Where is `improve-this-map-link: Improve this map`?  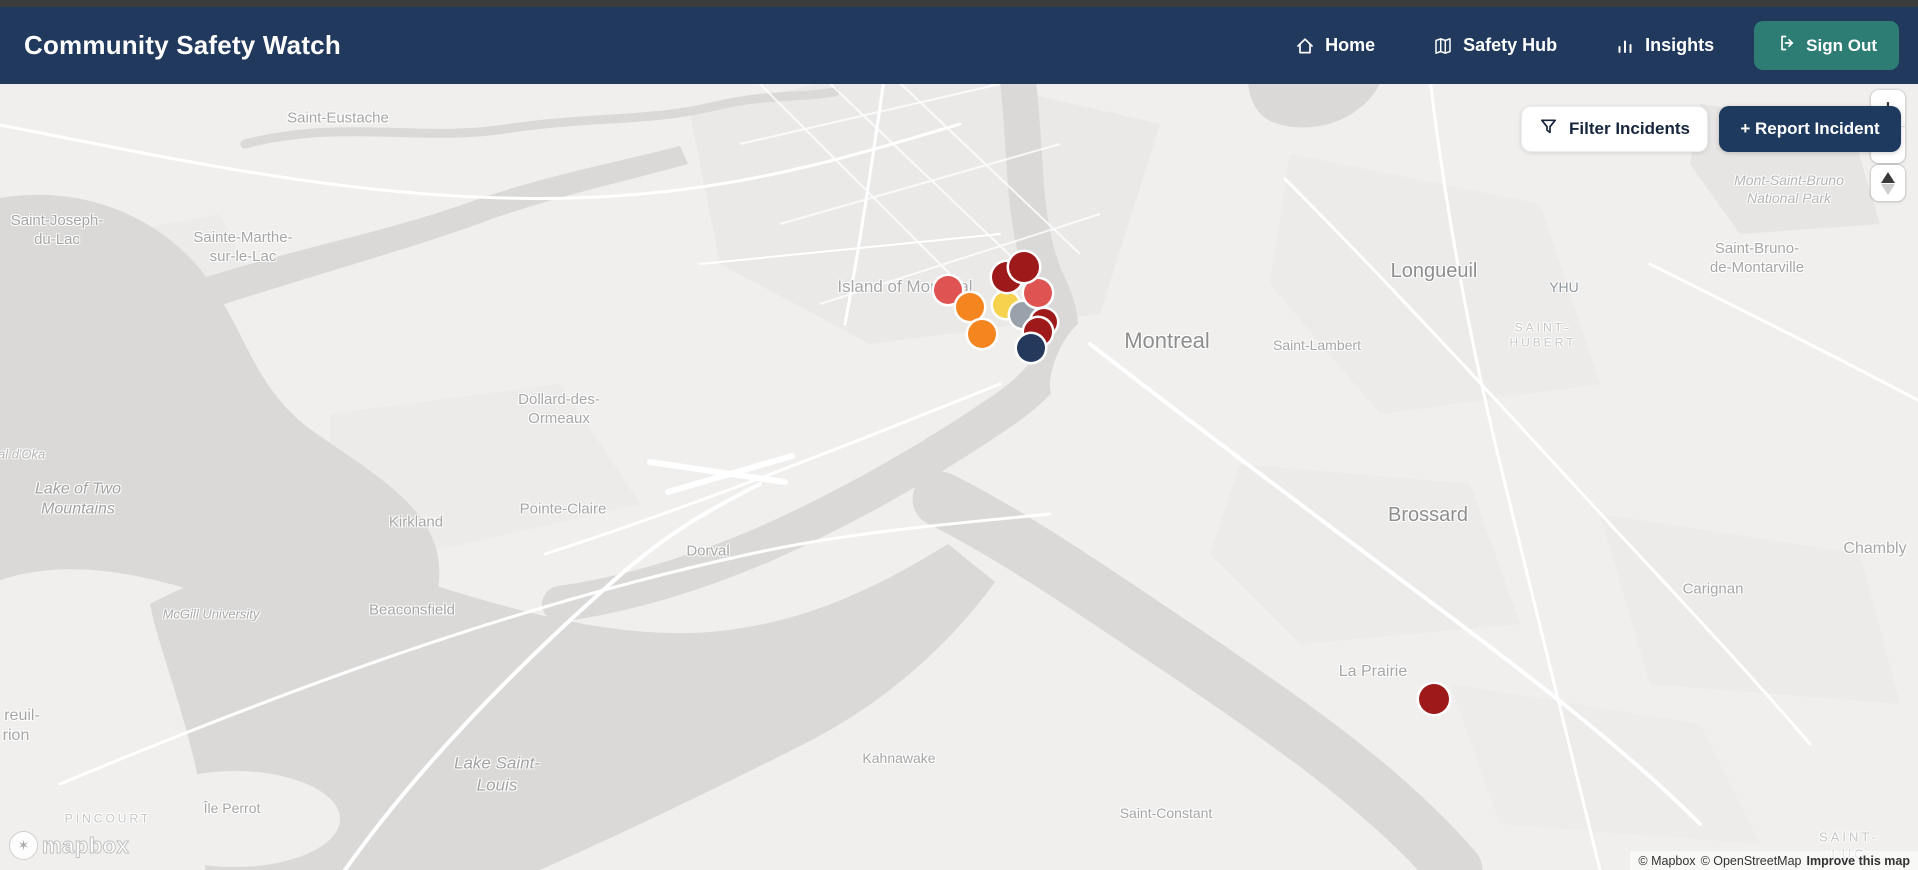 improve-this-map-link: Improve this map is located at coordinates (1859, 861).